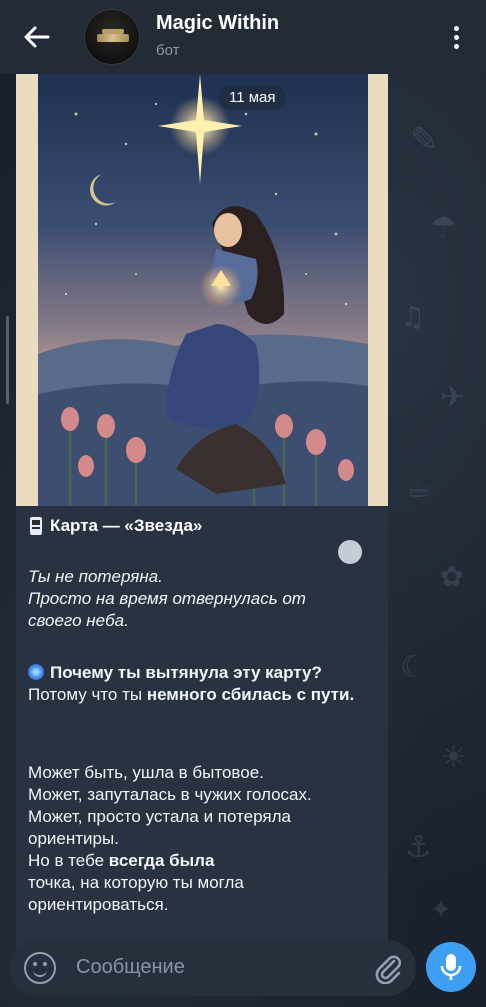 This screenshot has width=486, height=1007. I want to click on card-title: Карта — «Звезда», so click(116, 526).